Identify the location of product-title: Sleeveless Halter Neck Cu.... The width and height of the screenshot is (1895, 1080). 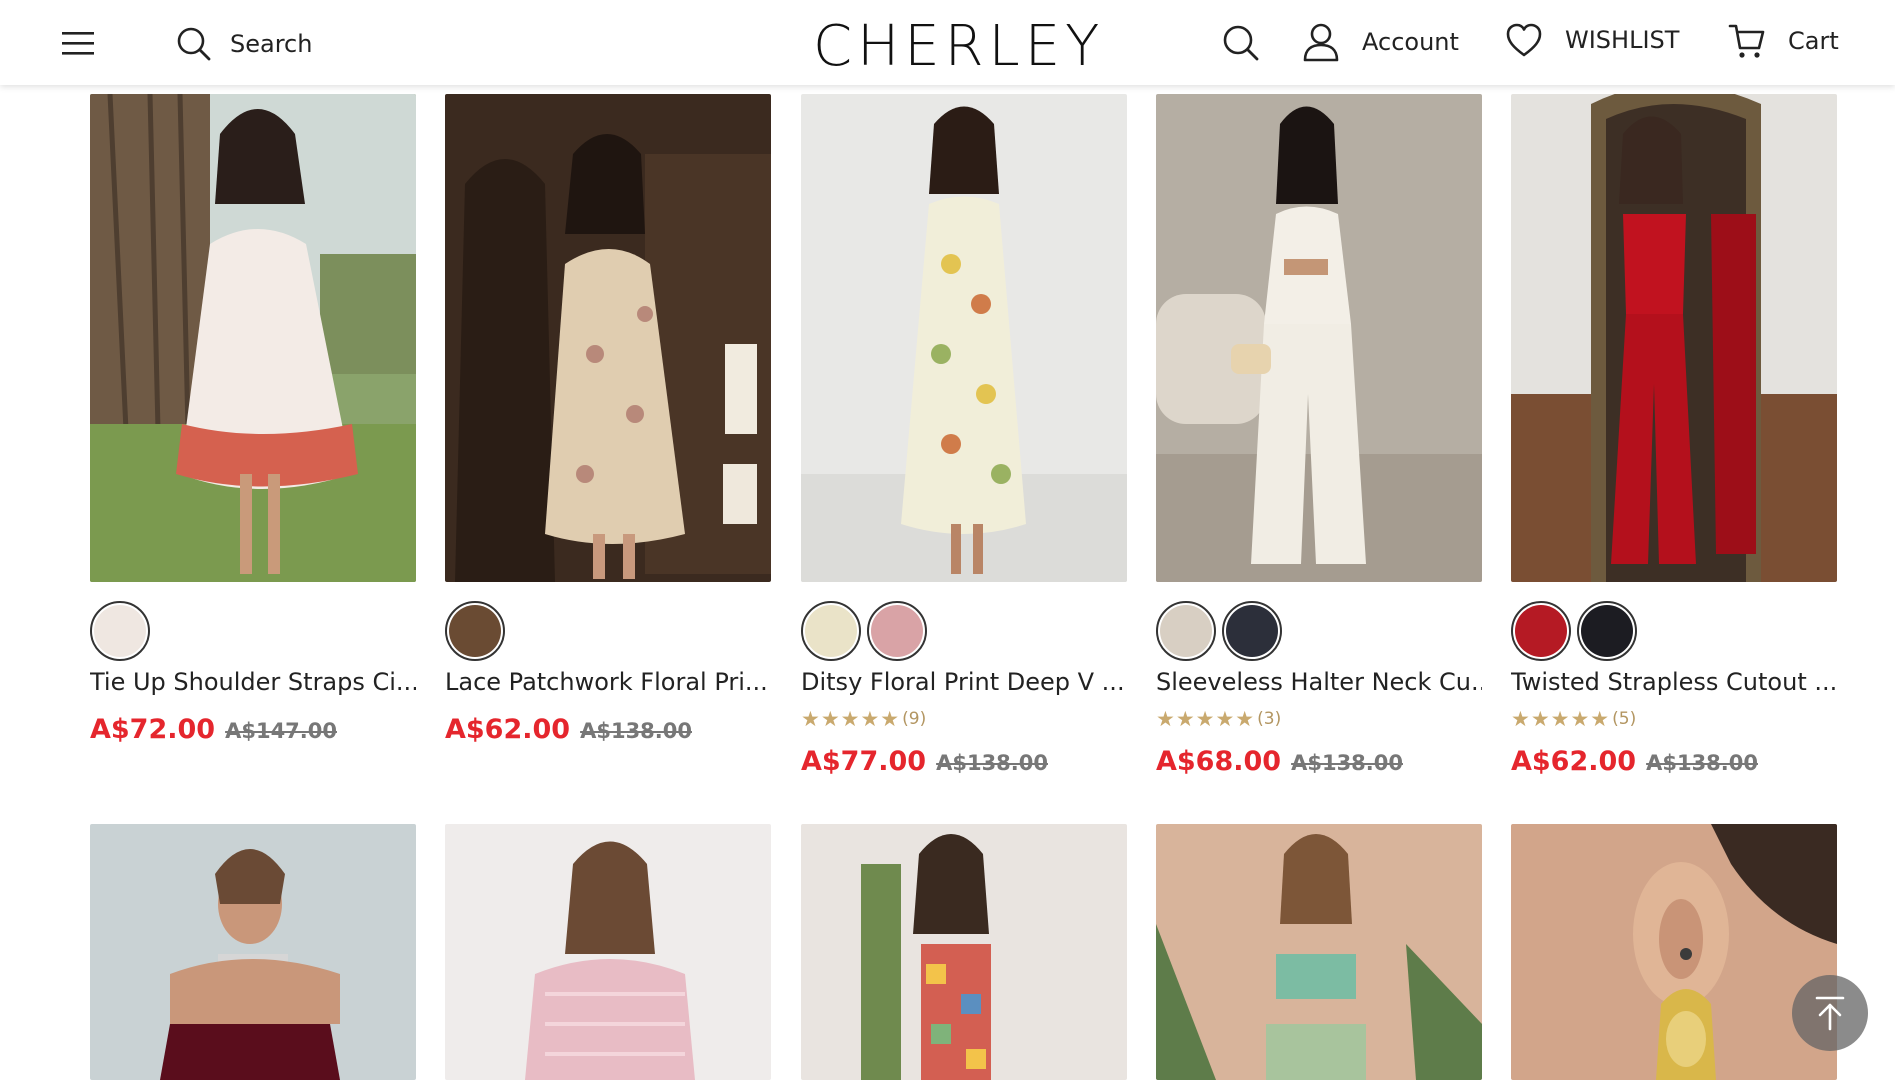
(1319, 682).